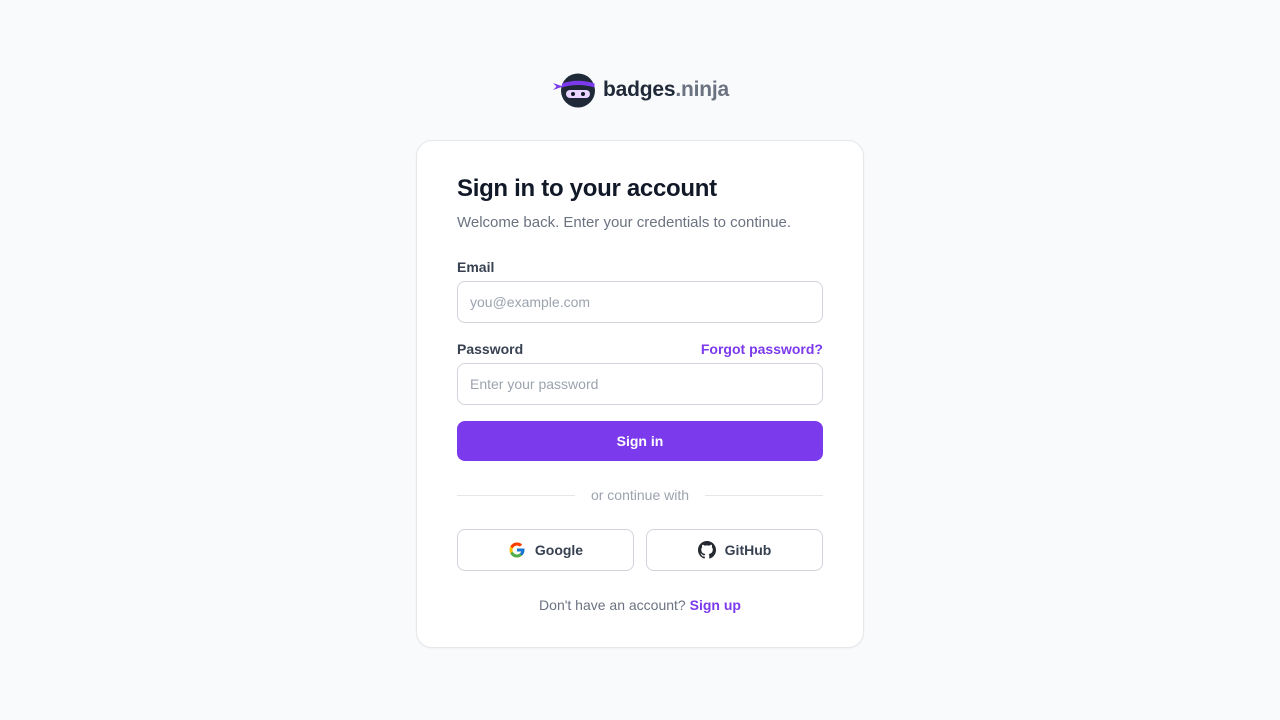 This screenshot has height=720, width=1280. I want to click on google-sign-in-button: Google, so click(545, 550).